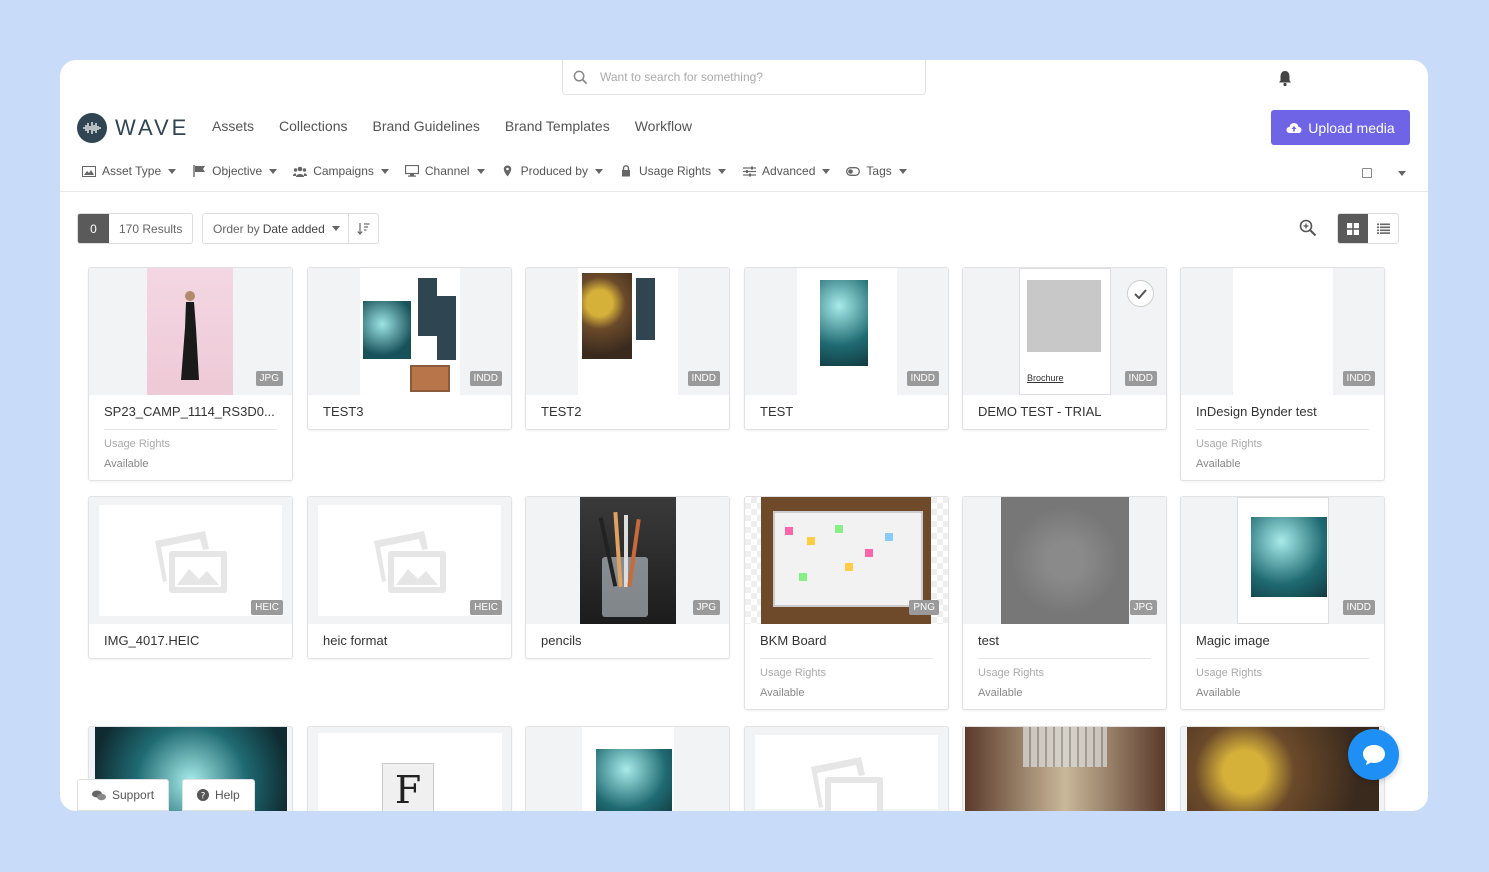 This screenshot has width=1489, height=872. I want to click on zoom-icon, so click(1308, 228).